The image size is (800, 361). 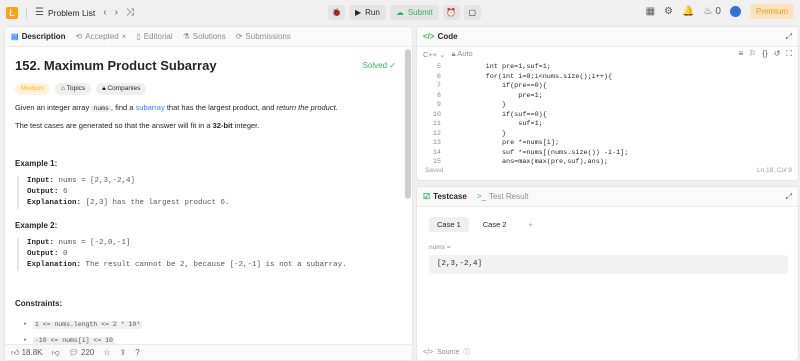 I want to click on code-line: 9 }, so click(x=607, y=106).